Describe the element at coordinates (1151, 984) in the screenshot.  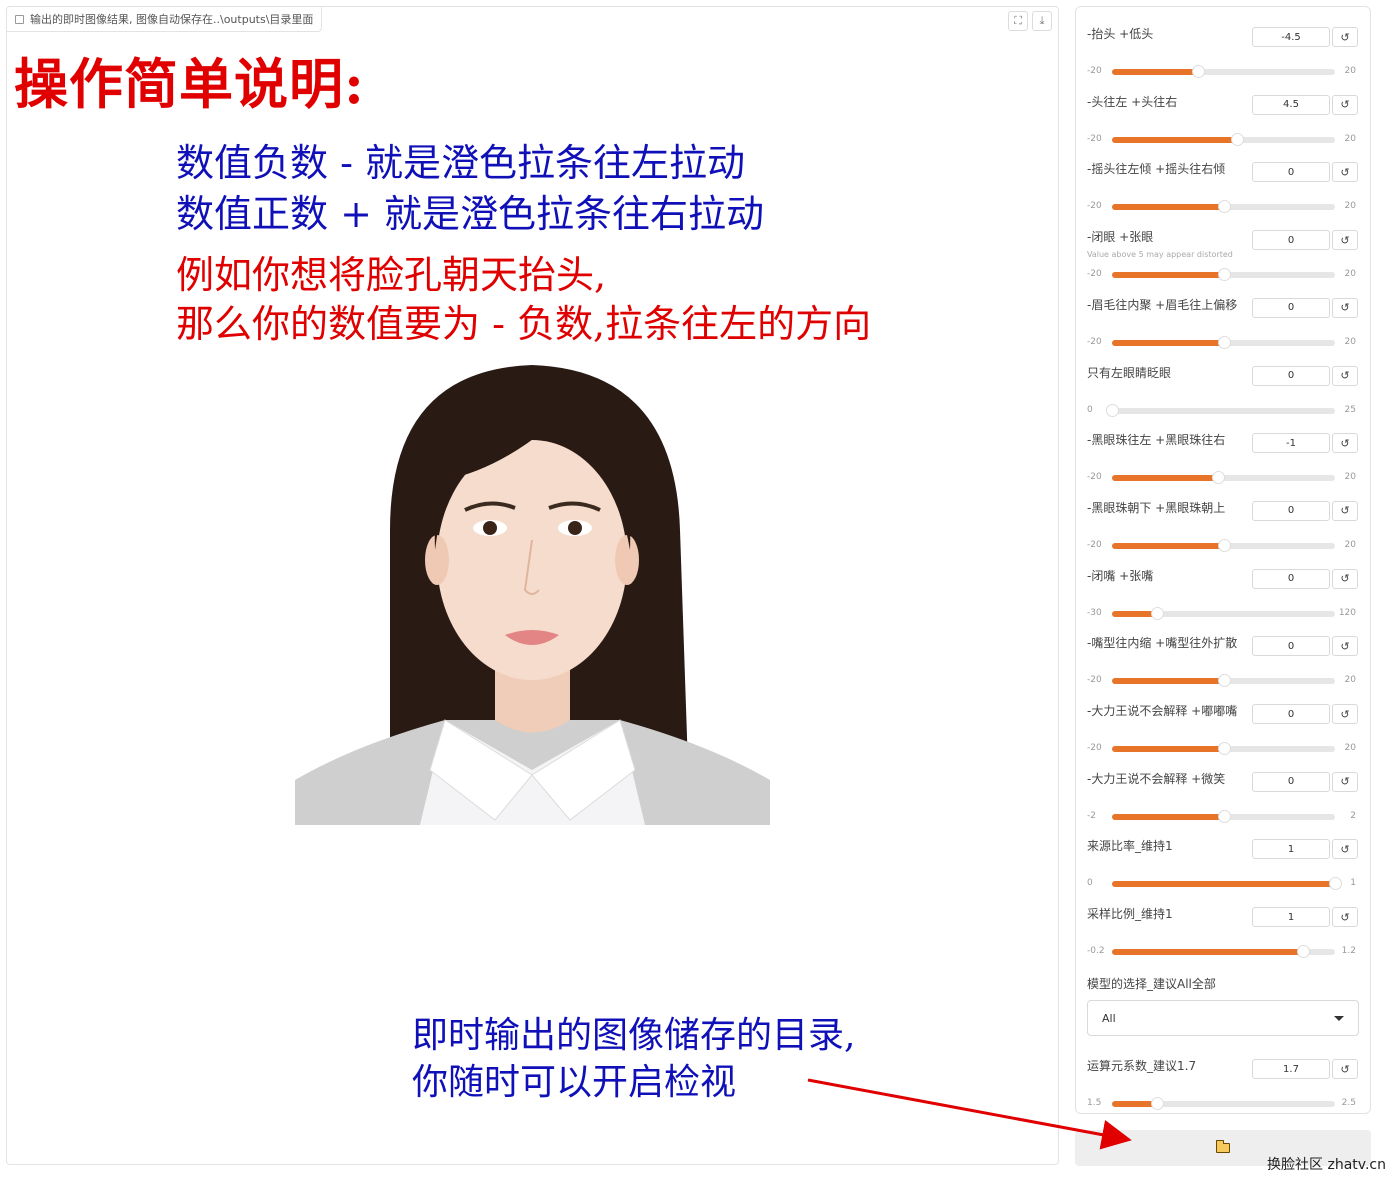
I see `model-select-label: 模型的选择_建议All全部` at that location.